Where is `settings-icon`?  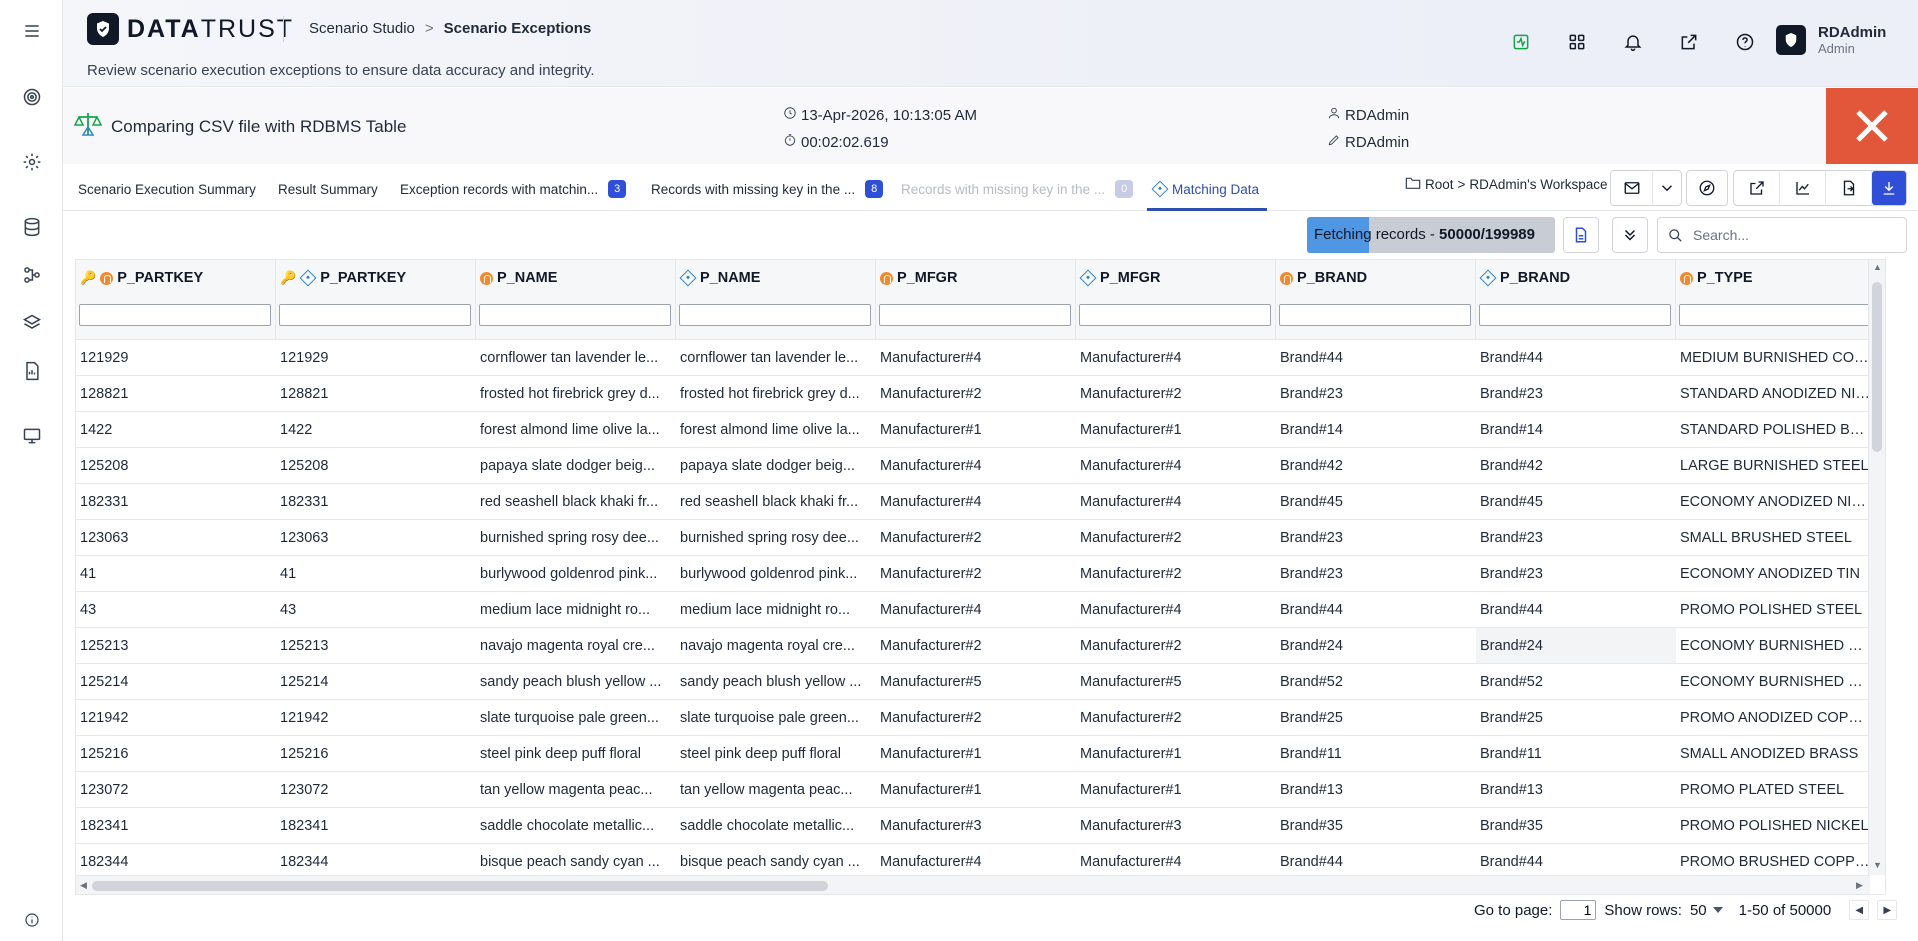 settings-icon is located at coordinates (32, 162).